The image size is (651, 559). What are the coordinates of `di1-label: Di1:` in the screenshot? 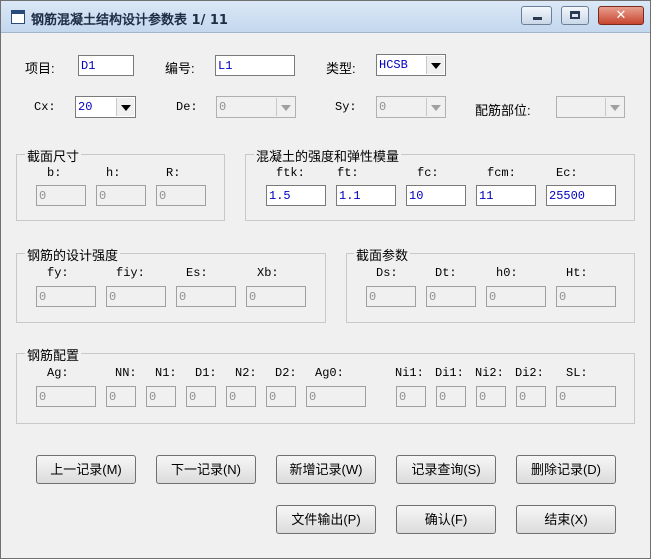 It's located at (449, 373).